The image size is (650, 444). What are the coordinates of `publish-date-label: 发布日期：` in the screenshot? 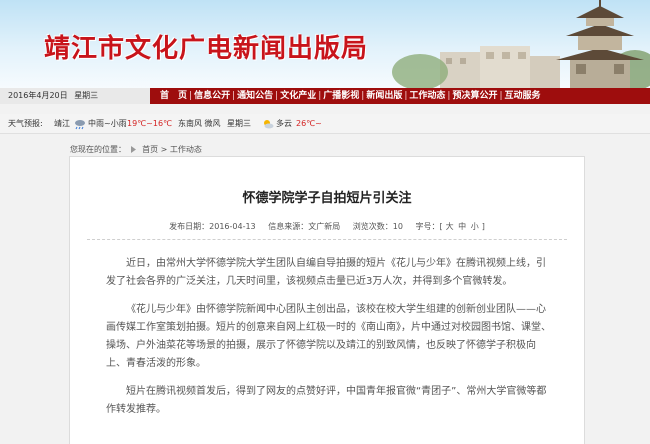 It's located at (189, 226).